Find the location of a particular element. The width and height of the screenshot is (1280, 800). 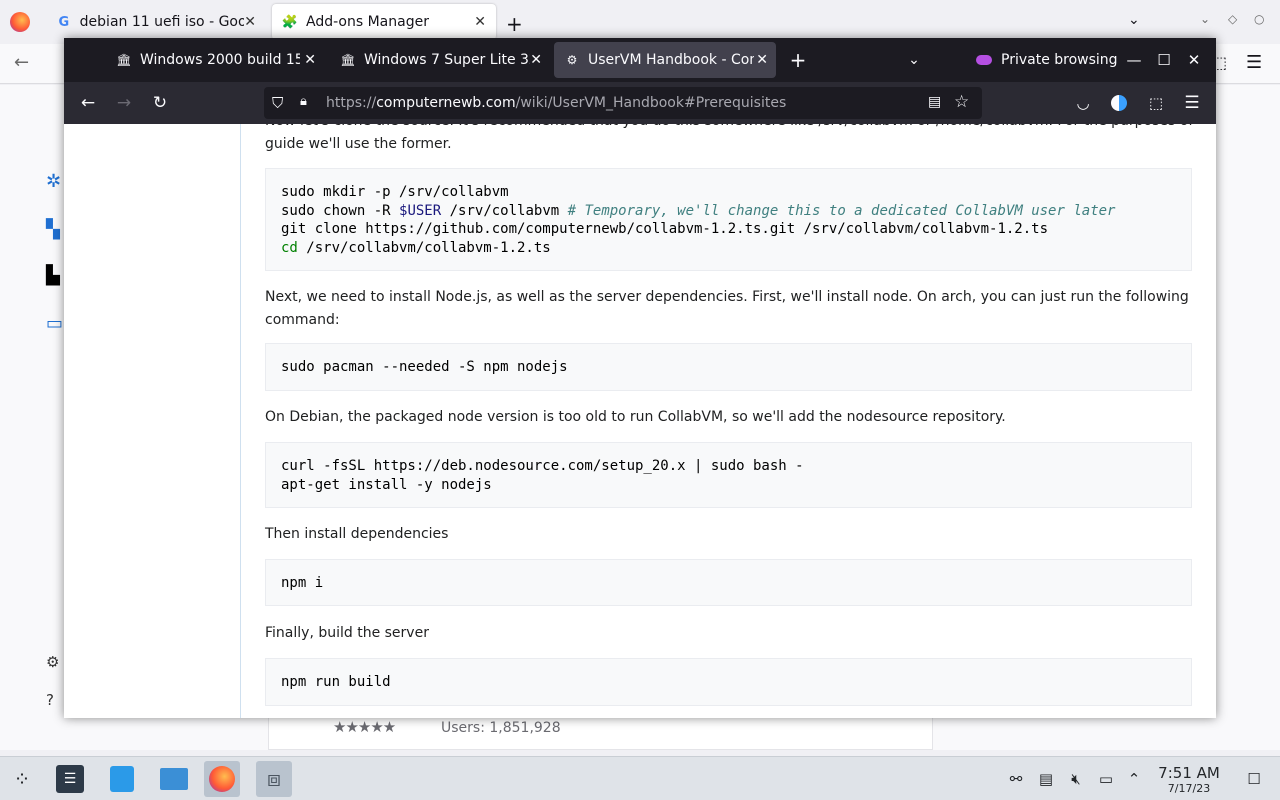

extensions-icon: ⬚ is located at coordinates (1156, 103).